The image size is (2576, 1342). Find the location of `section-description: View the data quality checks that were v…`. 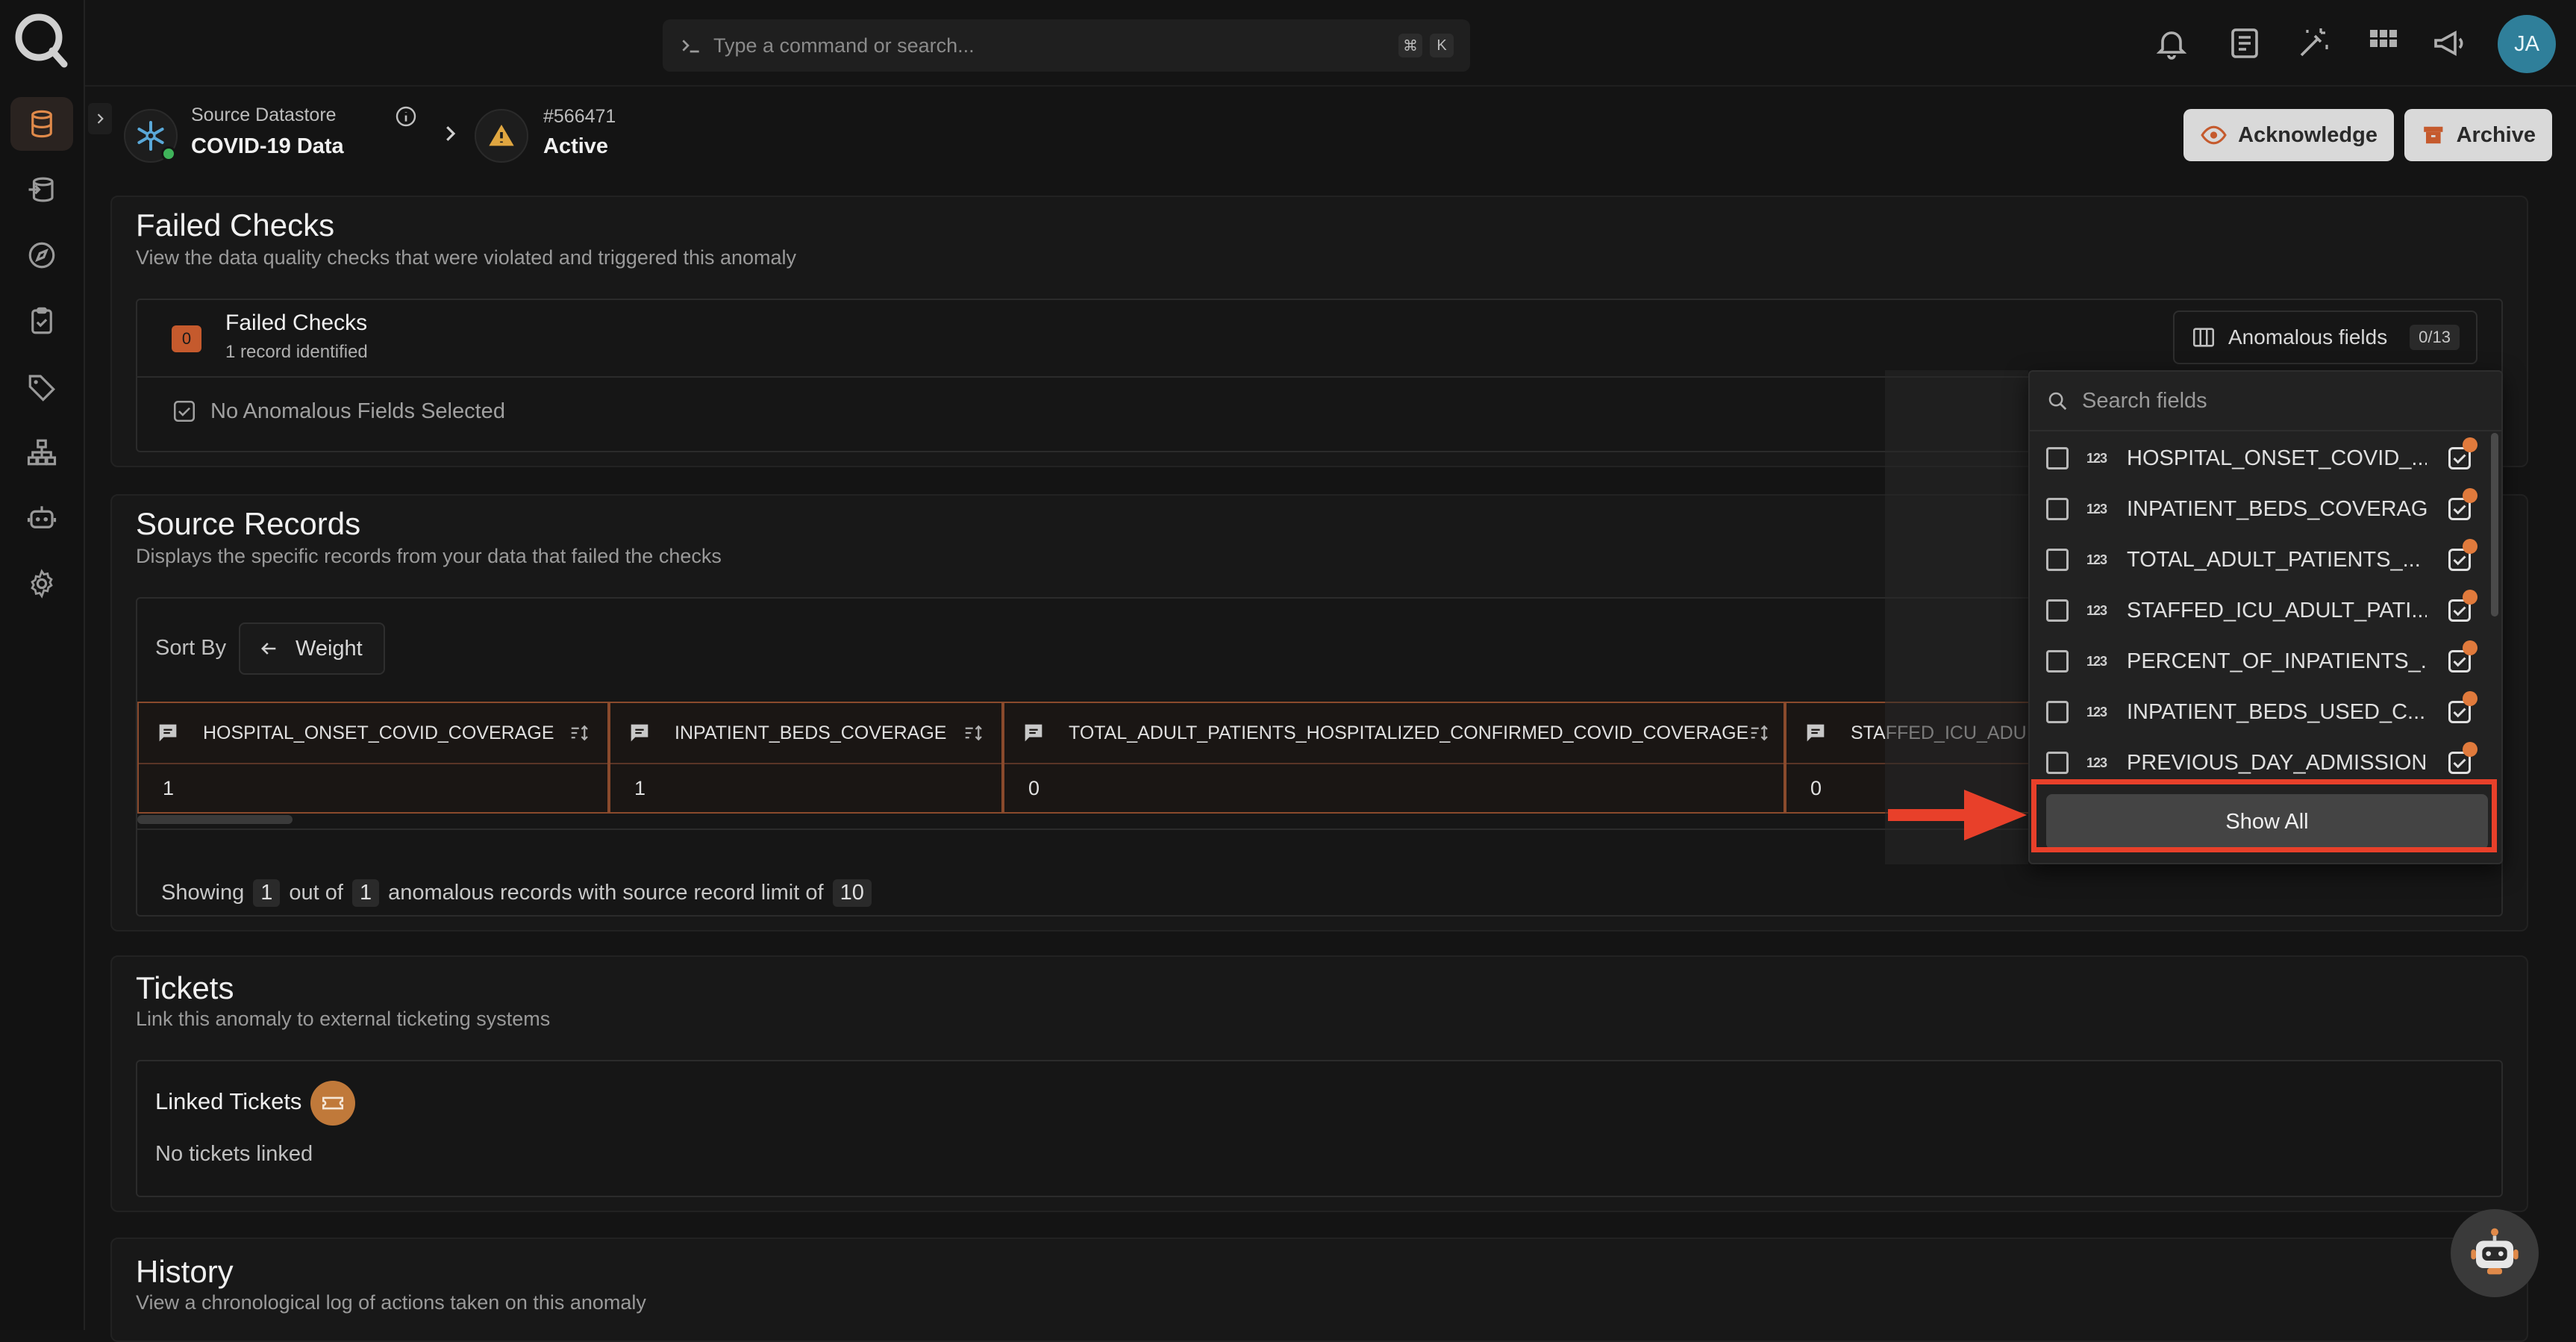

section-description: View the data quality checks that were v… is located at coordinates (466, 257).